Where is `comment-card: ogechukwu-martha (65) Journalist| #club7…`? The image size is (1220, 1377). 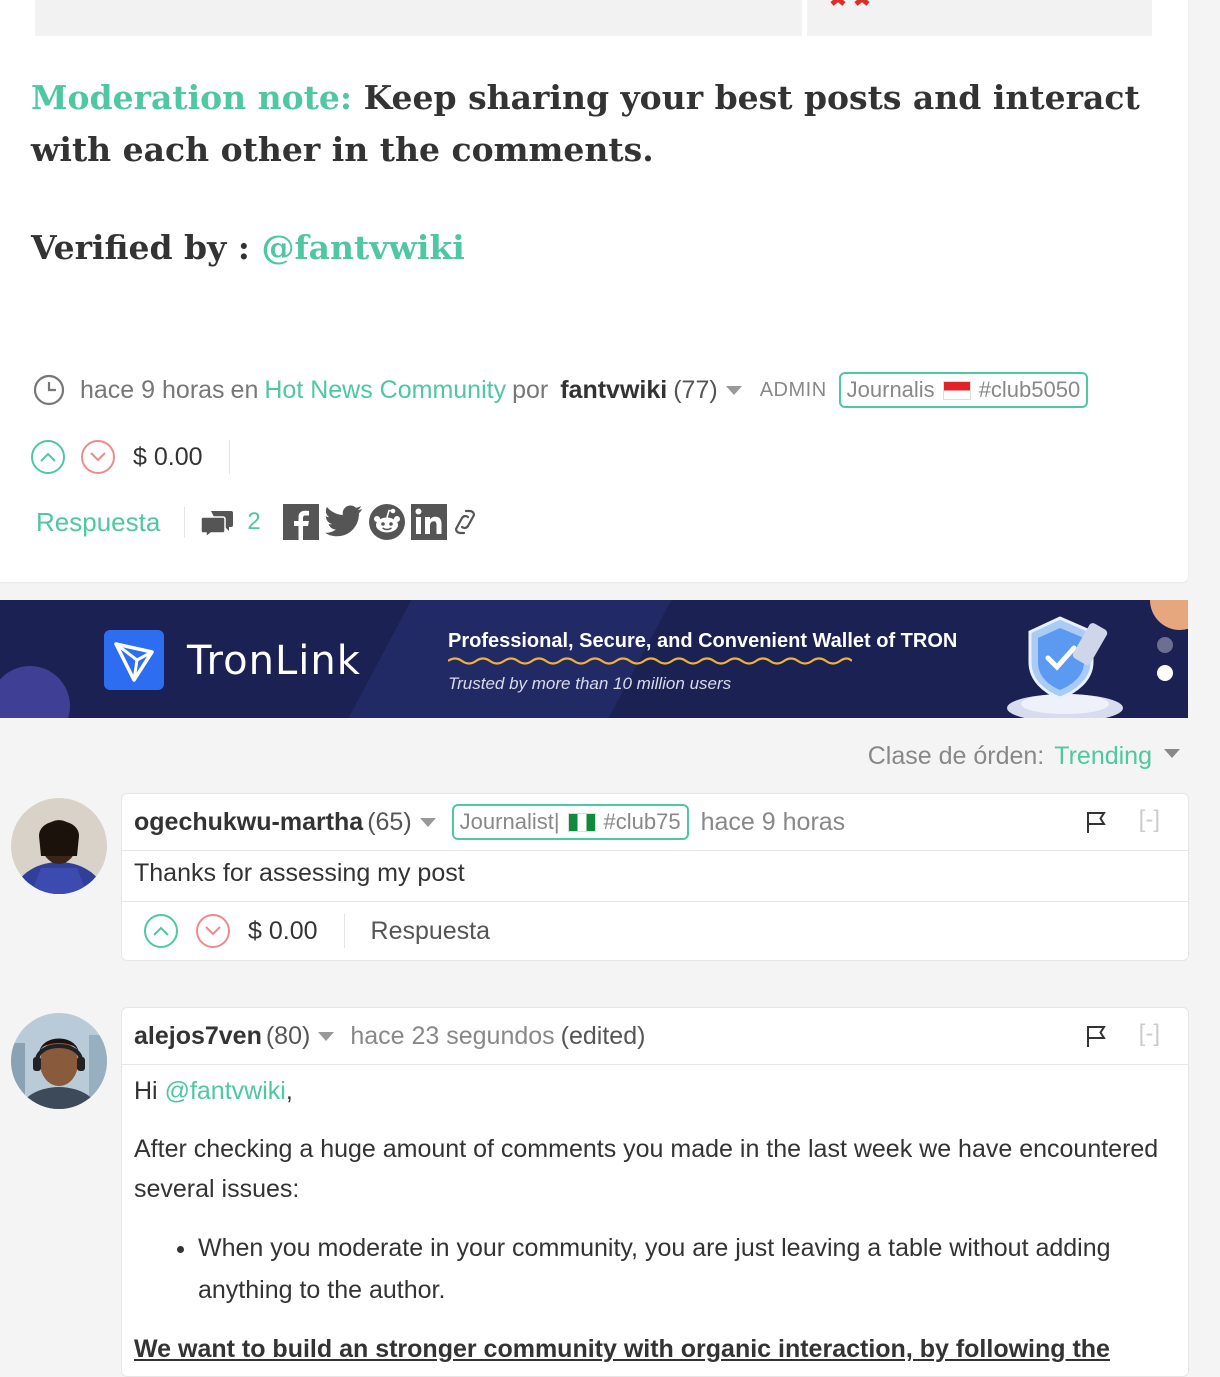
comment-card: ogechukwu-martha (65) Journalist| #club7… is located at coordinates (655, 877).